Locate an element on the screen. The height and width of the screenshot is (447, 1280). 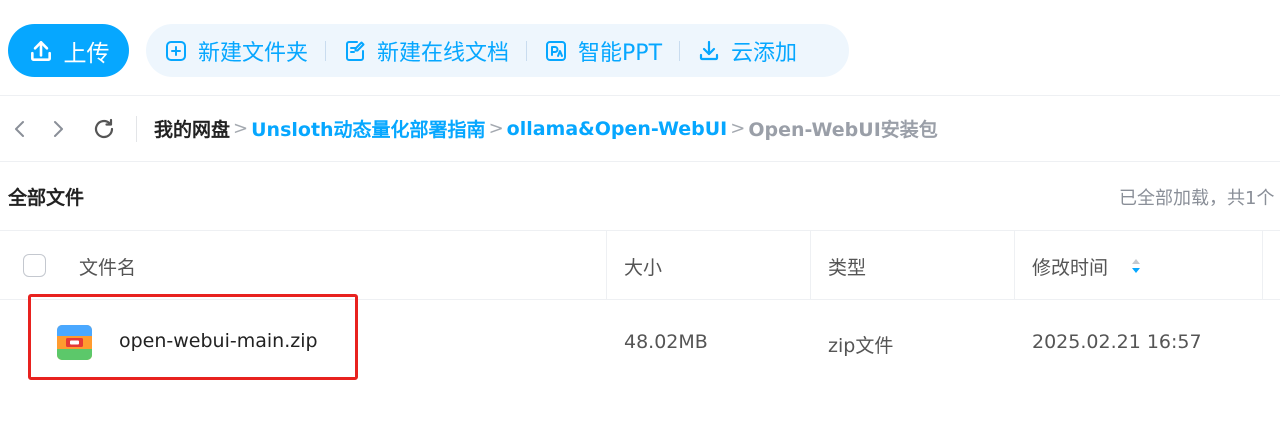
action-group: 新建文件夹 新建在线文档 智能PPT 云添加 is located at coordinates (497, 50).